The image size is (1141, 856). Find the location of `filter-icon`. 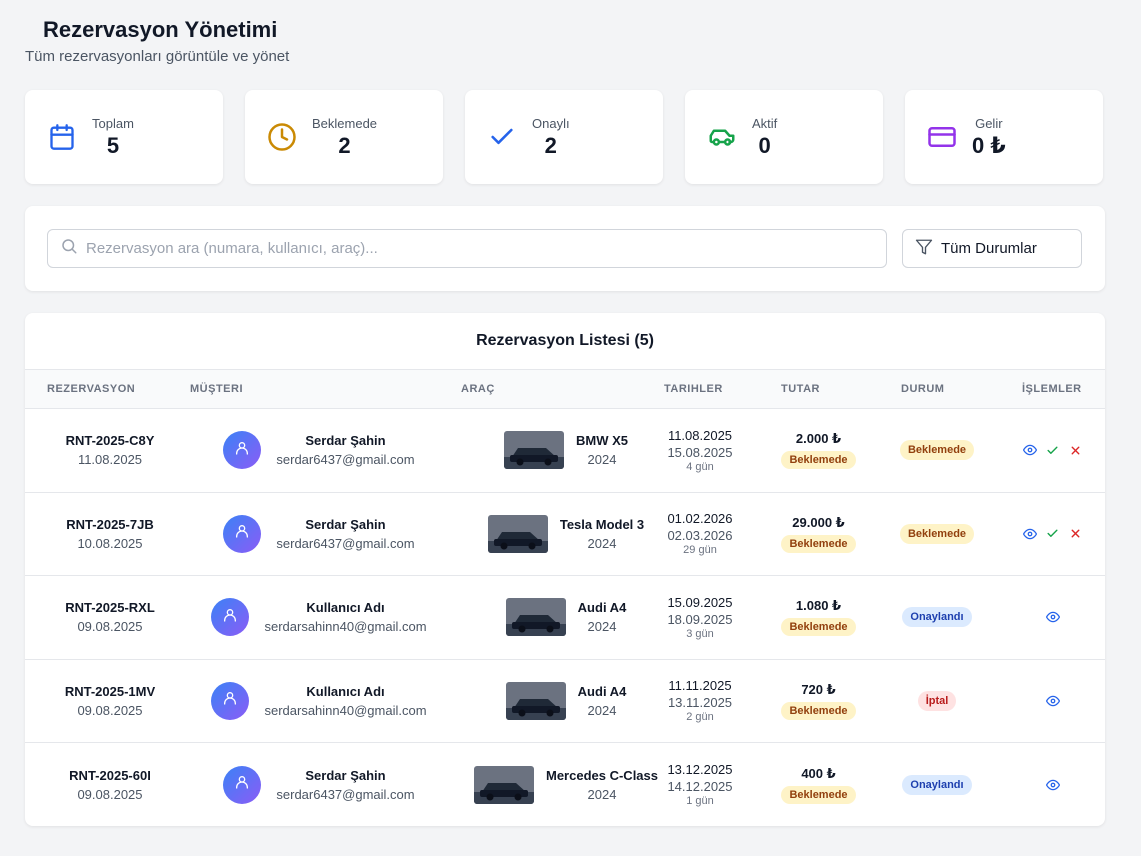

filter-icon is located at coordinates (924, 249).